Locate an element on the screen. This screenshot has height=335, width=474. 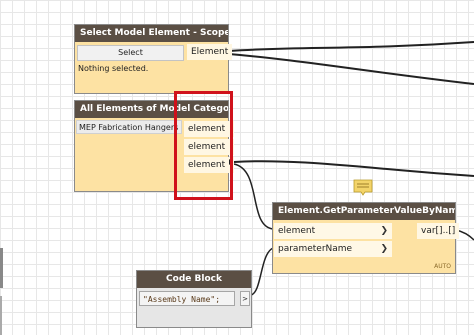
port-label: var[]..[] is located at coordinates (438, 231).